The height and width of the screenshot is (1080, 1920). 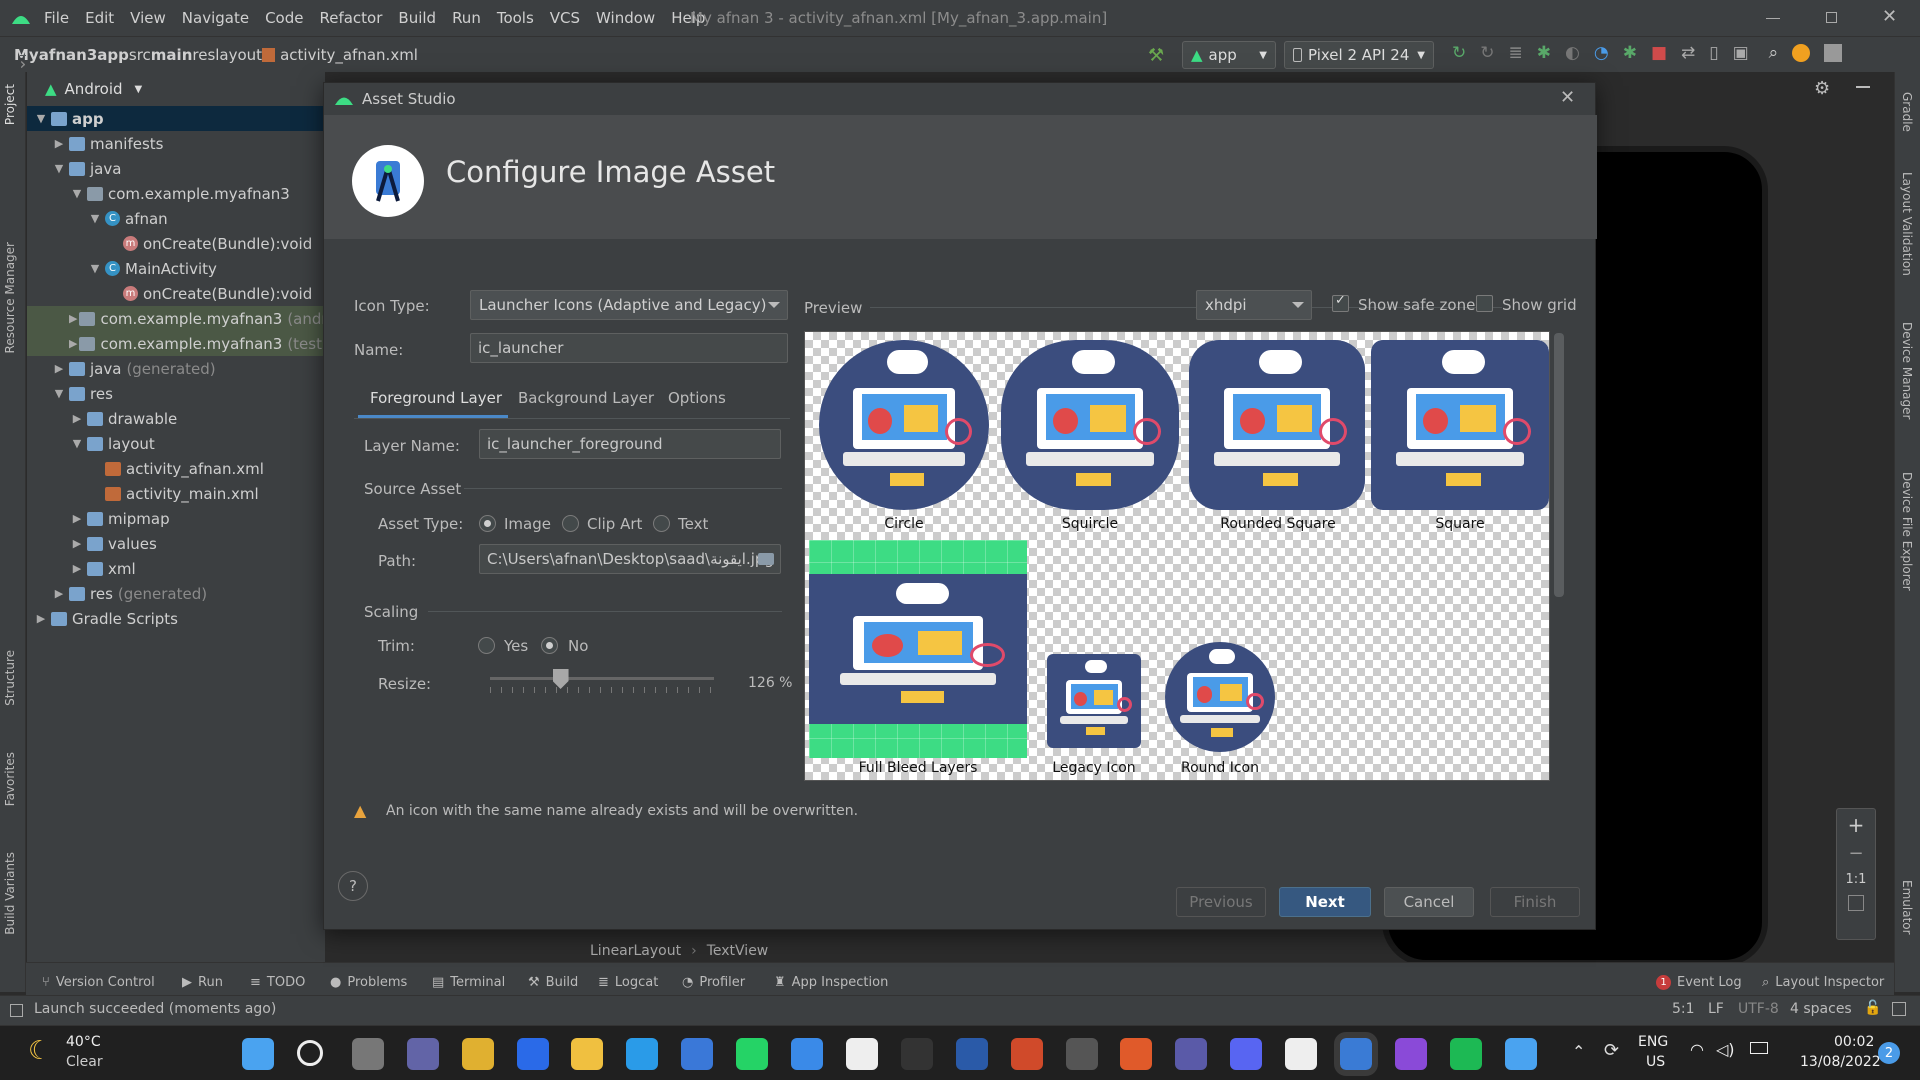 I want to click on menu-run: Run, so click(x=466, y=18).